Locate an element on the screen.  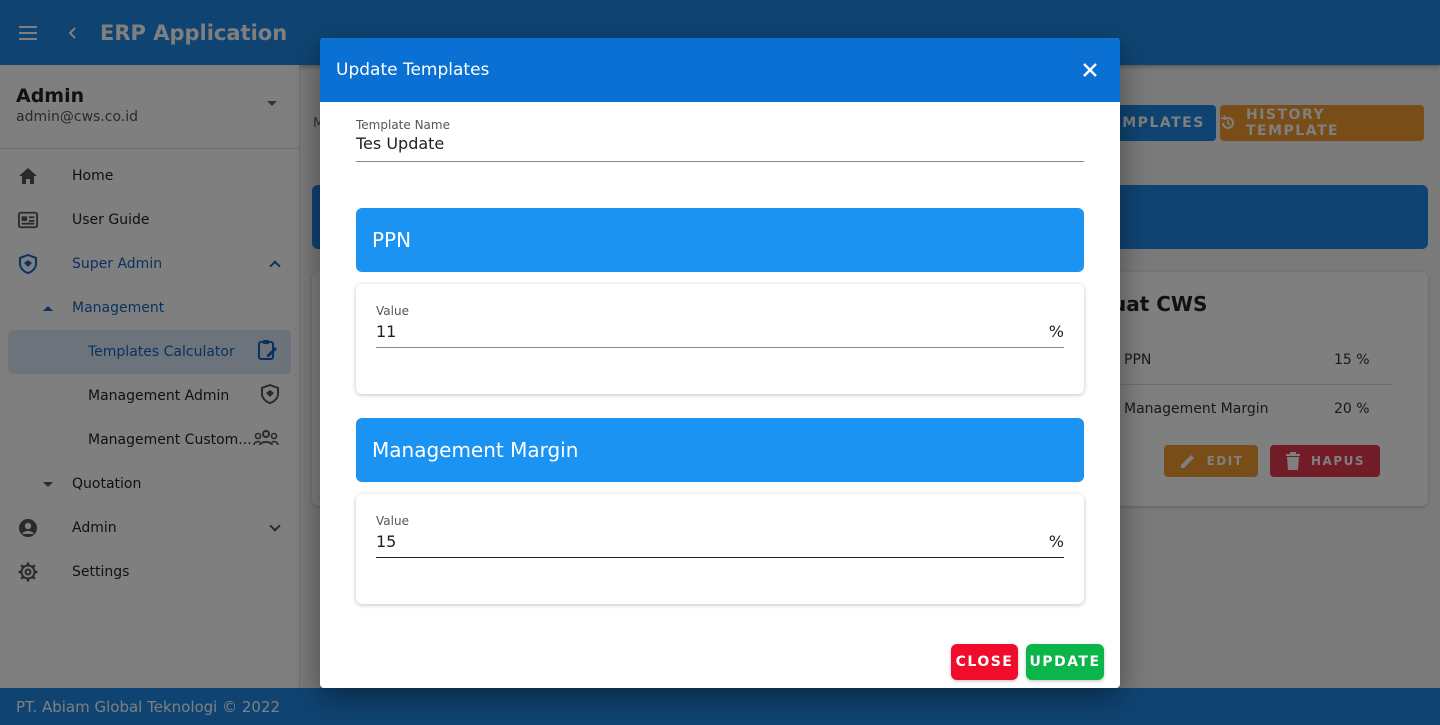
section-card-ppn: Value 11 % is located at coordinates (720, 339).